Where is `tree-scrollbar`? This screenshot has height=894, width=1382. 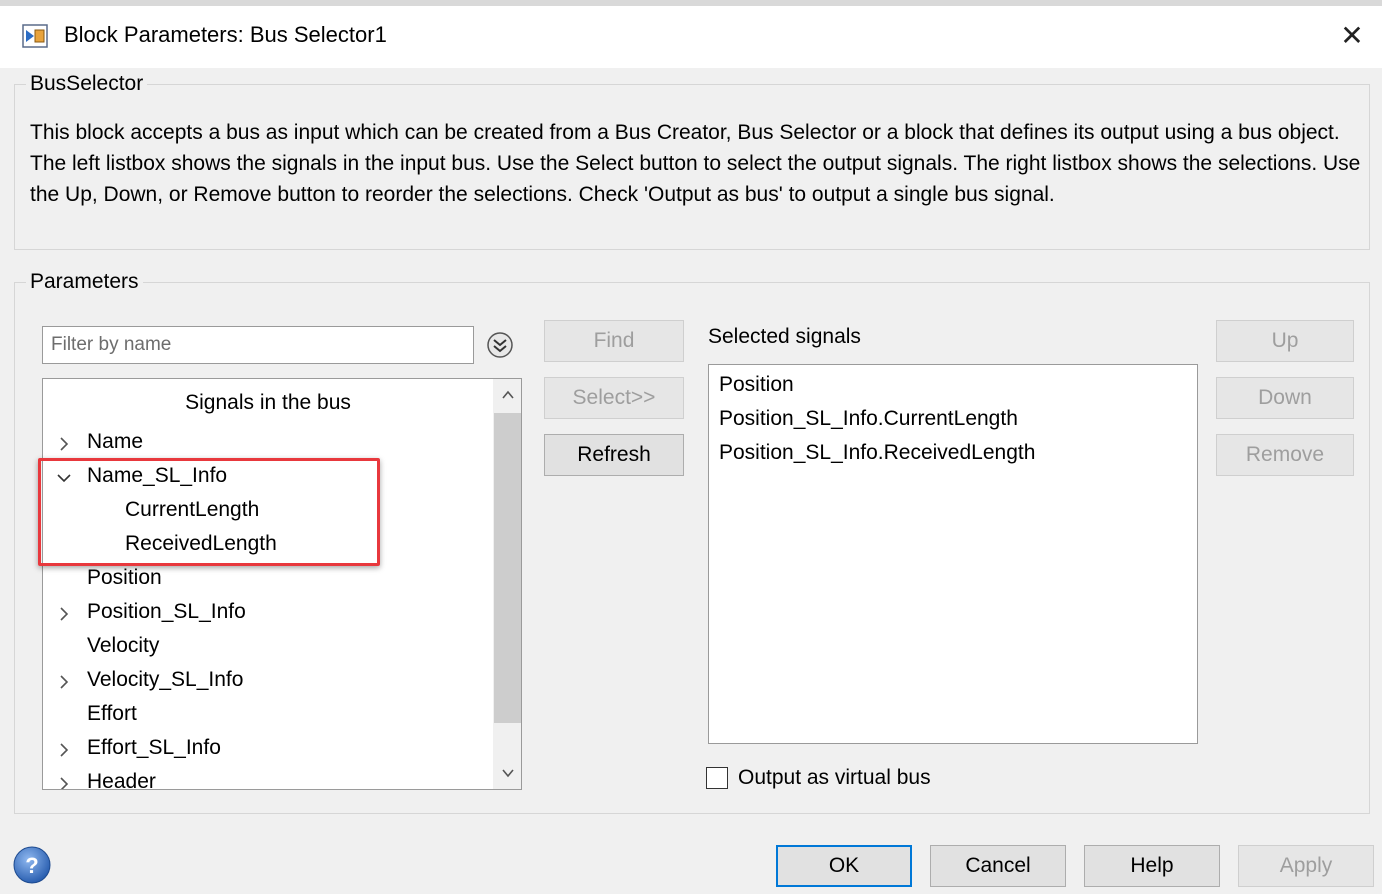 tree-scrollbar is located at coordinates (507, 584).